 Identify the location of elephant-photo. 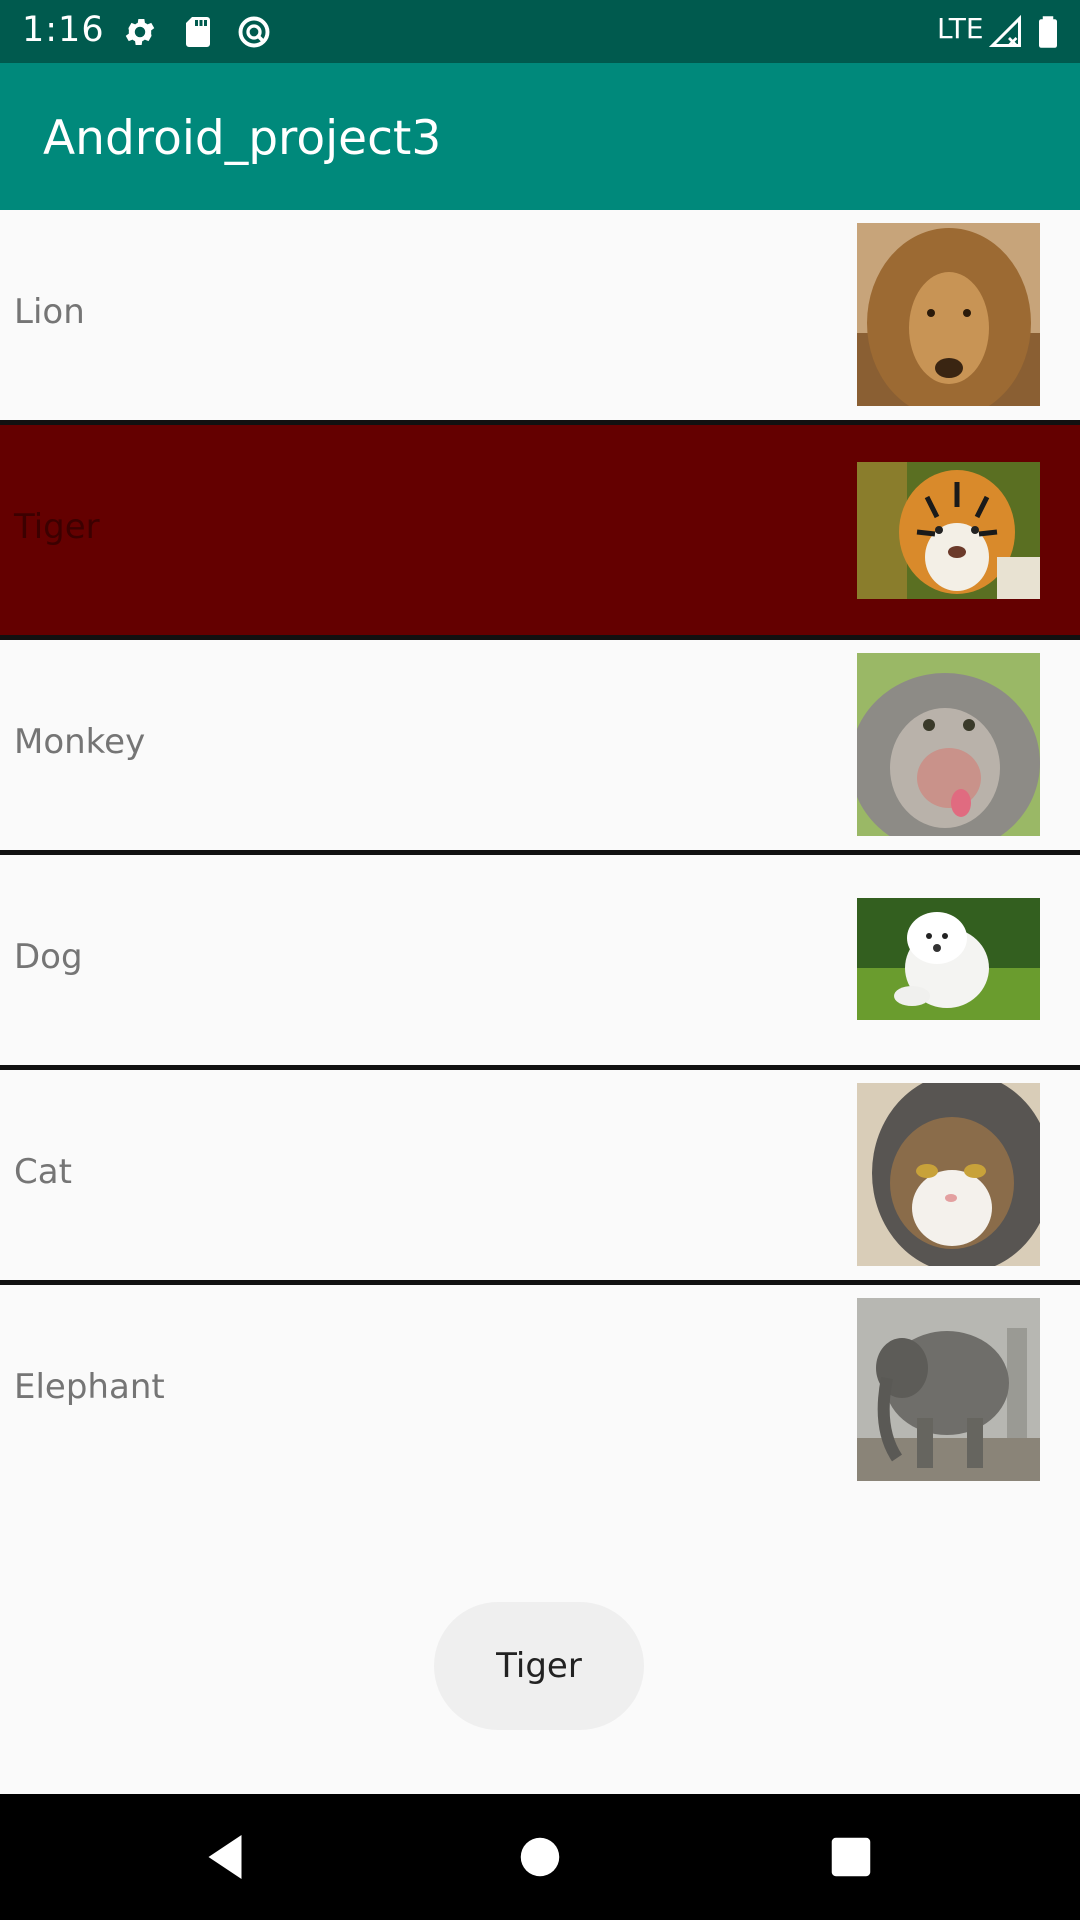
(948, 1389).